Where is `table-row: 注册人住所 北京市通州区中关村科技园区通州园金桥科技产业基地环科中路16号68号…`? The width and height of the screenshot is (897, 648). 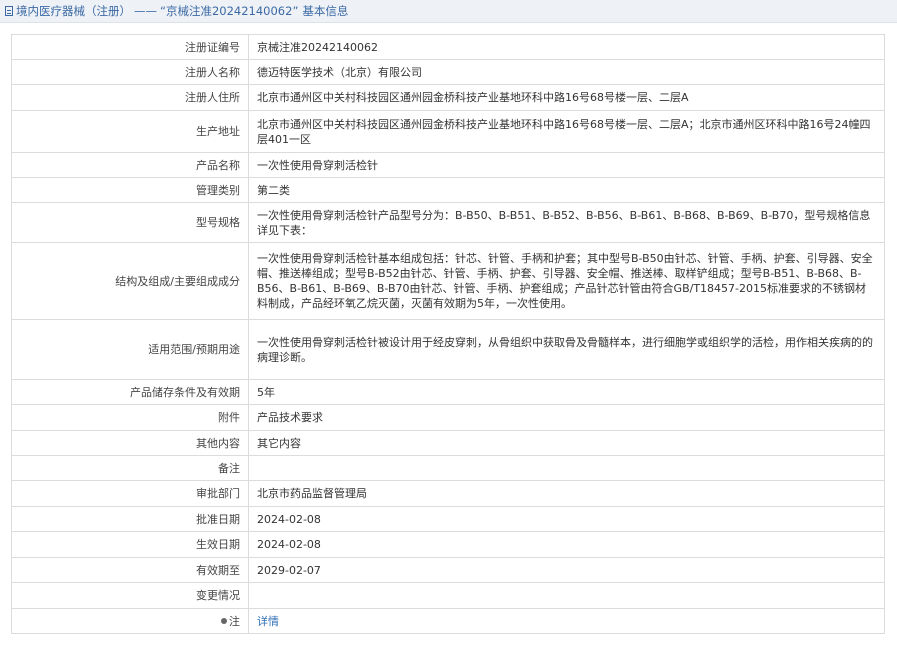 table-row: 注册人住所 北京市通州区中关村科技园区通州园金桥科技产业基地环科中路16号68号… is located at coordinates (448, 97).